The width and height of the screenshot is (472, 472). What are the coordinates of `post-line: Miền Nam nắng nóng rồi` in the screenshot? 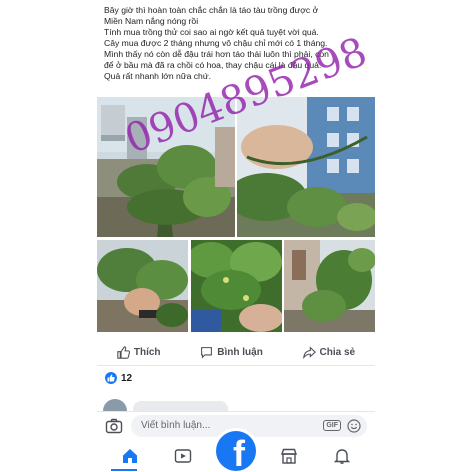 It's located at (151, 21).